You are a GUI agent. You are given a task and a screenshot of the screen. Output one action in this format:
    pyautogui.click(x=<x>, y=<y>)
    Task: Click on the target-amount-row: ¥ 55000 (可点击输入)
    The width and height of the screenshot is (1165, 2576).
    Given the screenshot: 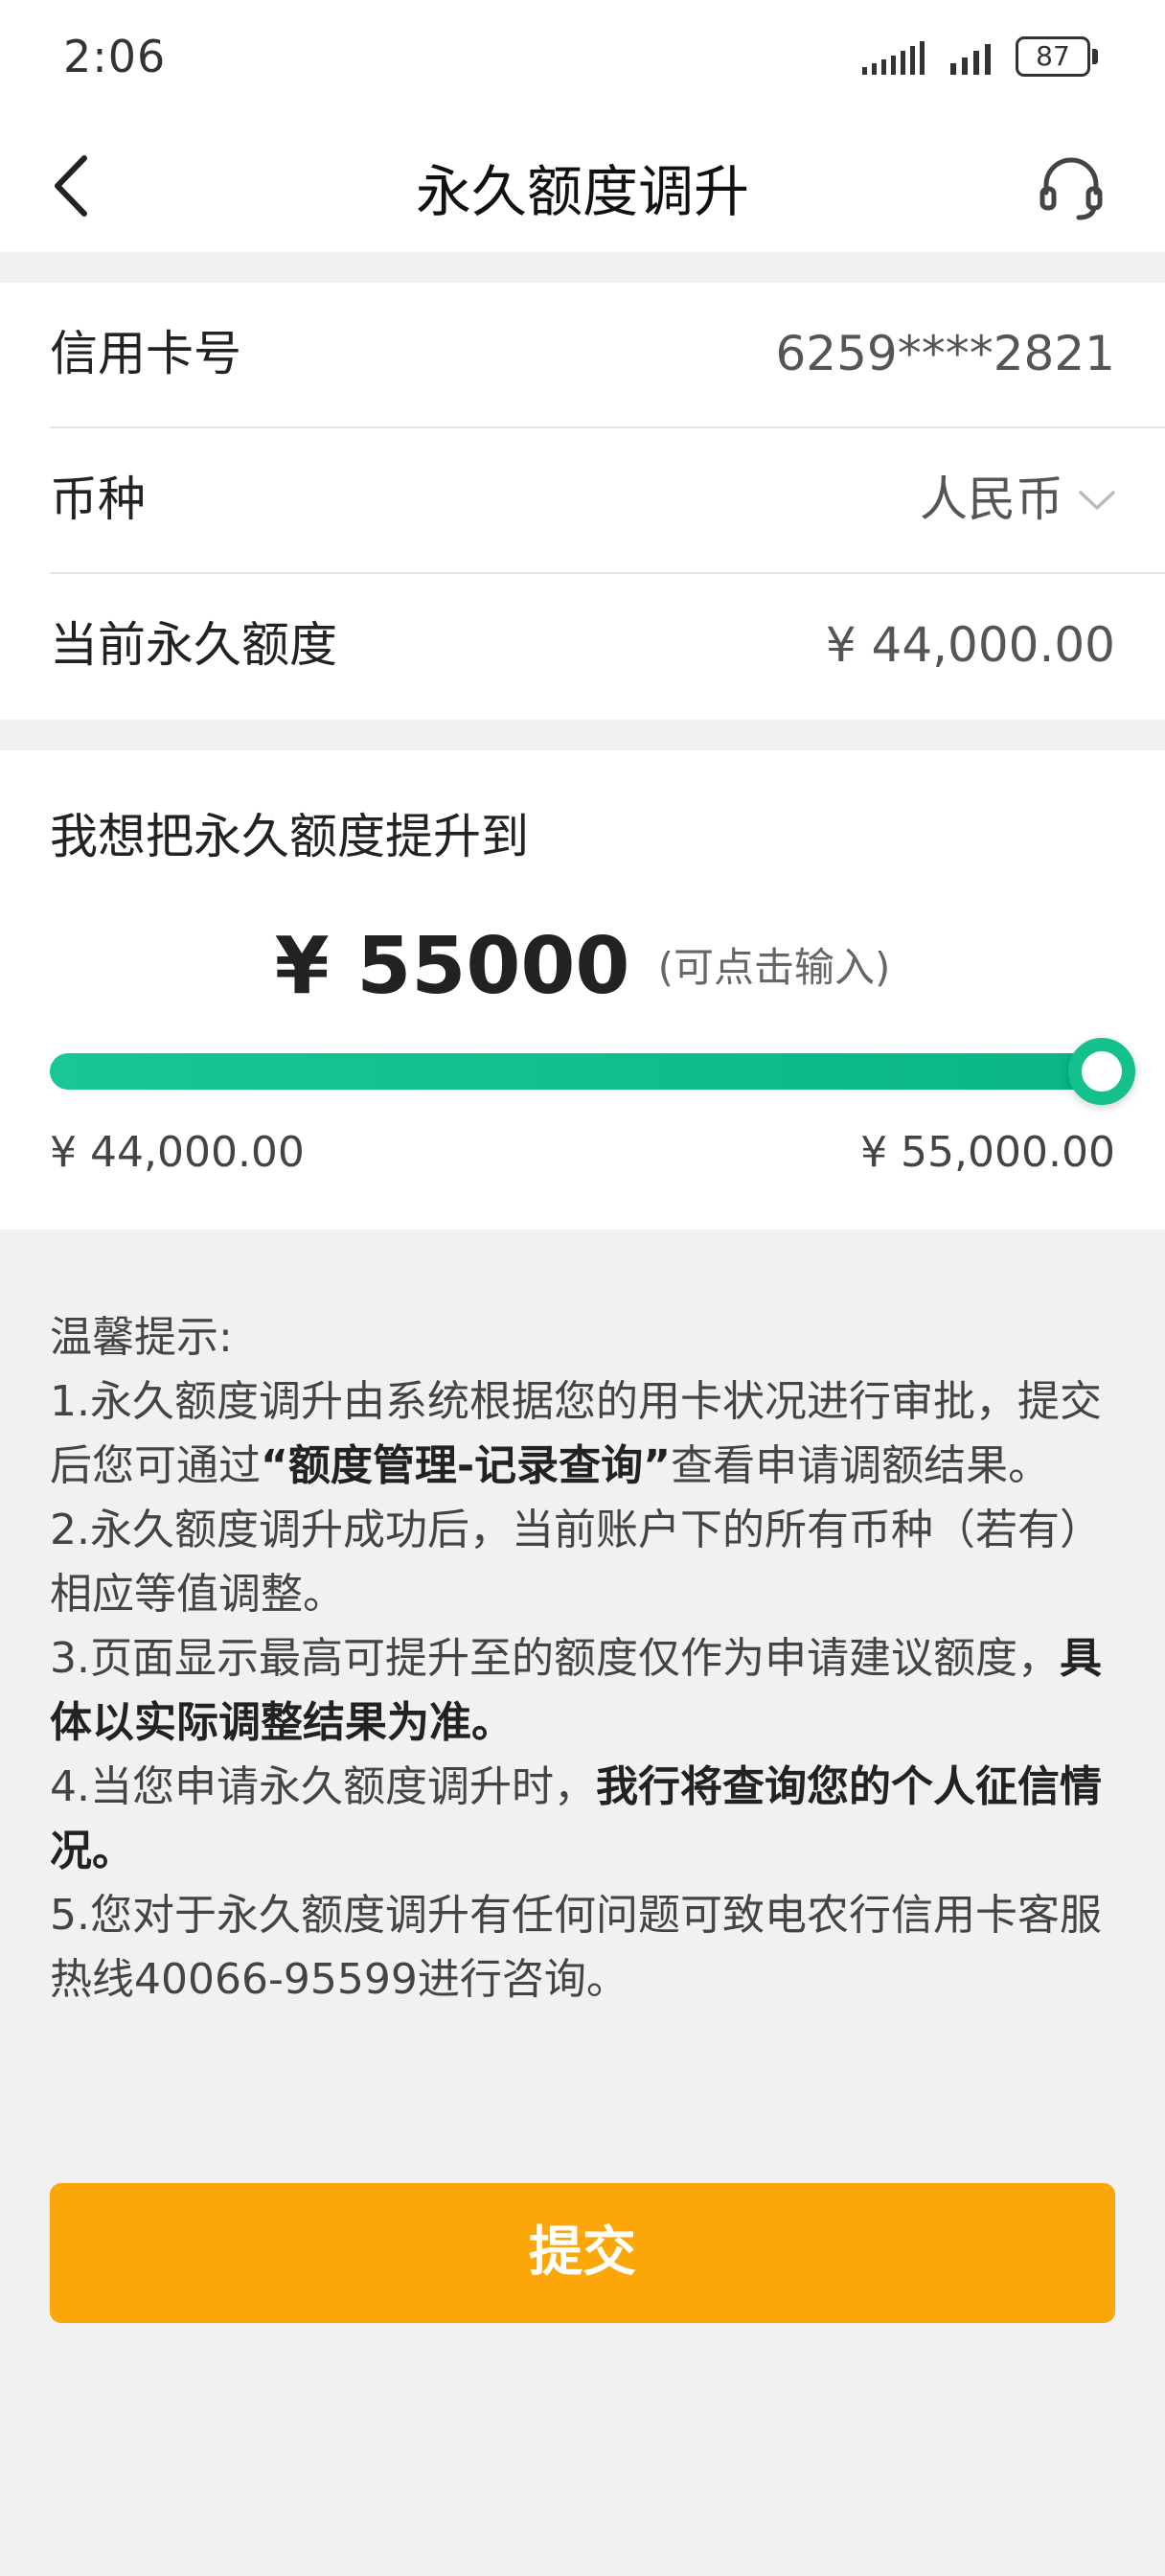 What is the action you would take?
    pyautogui.click(x=582, y=966)
    